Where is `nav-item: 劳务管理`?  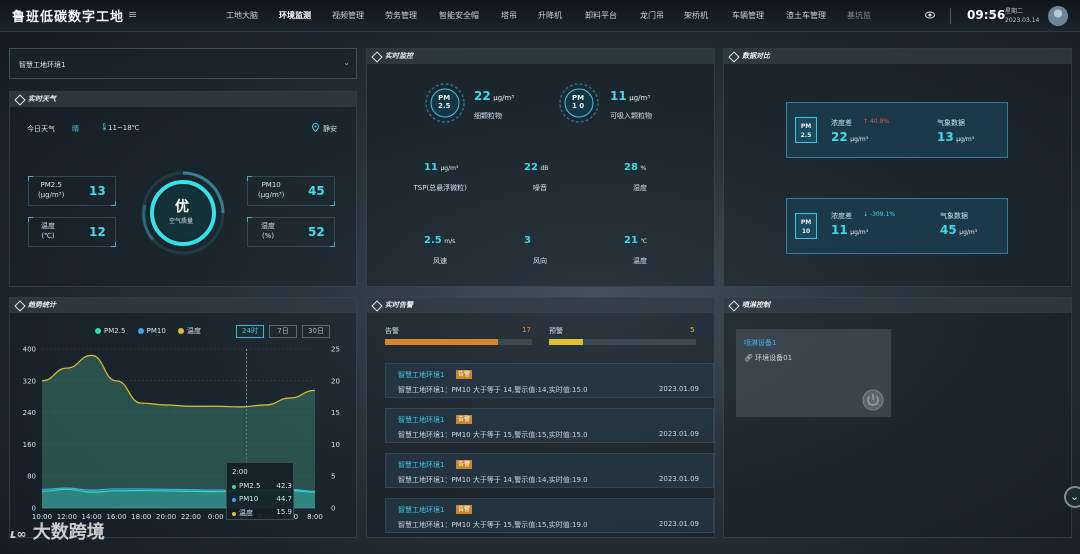
nav-item: 劳务管理 is located at coordinates (412, 15).